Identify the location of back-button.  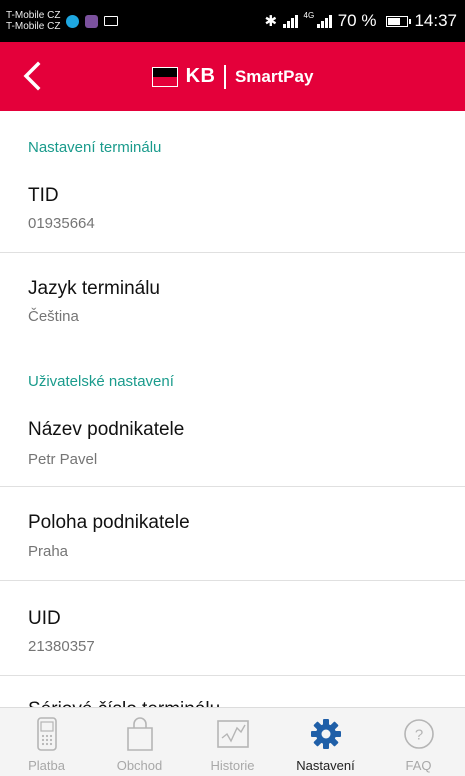
(37, 76).